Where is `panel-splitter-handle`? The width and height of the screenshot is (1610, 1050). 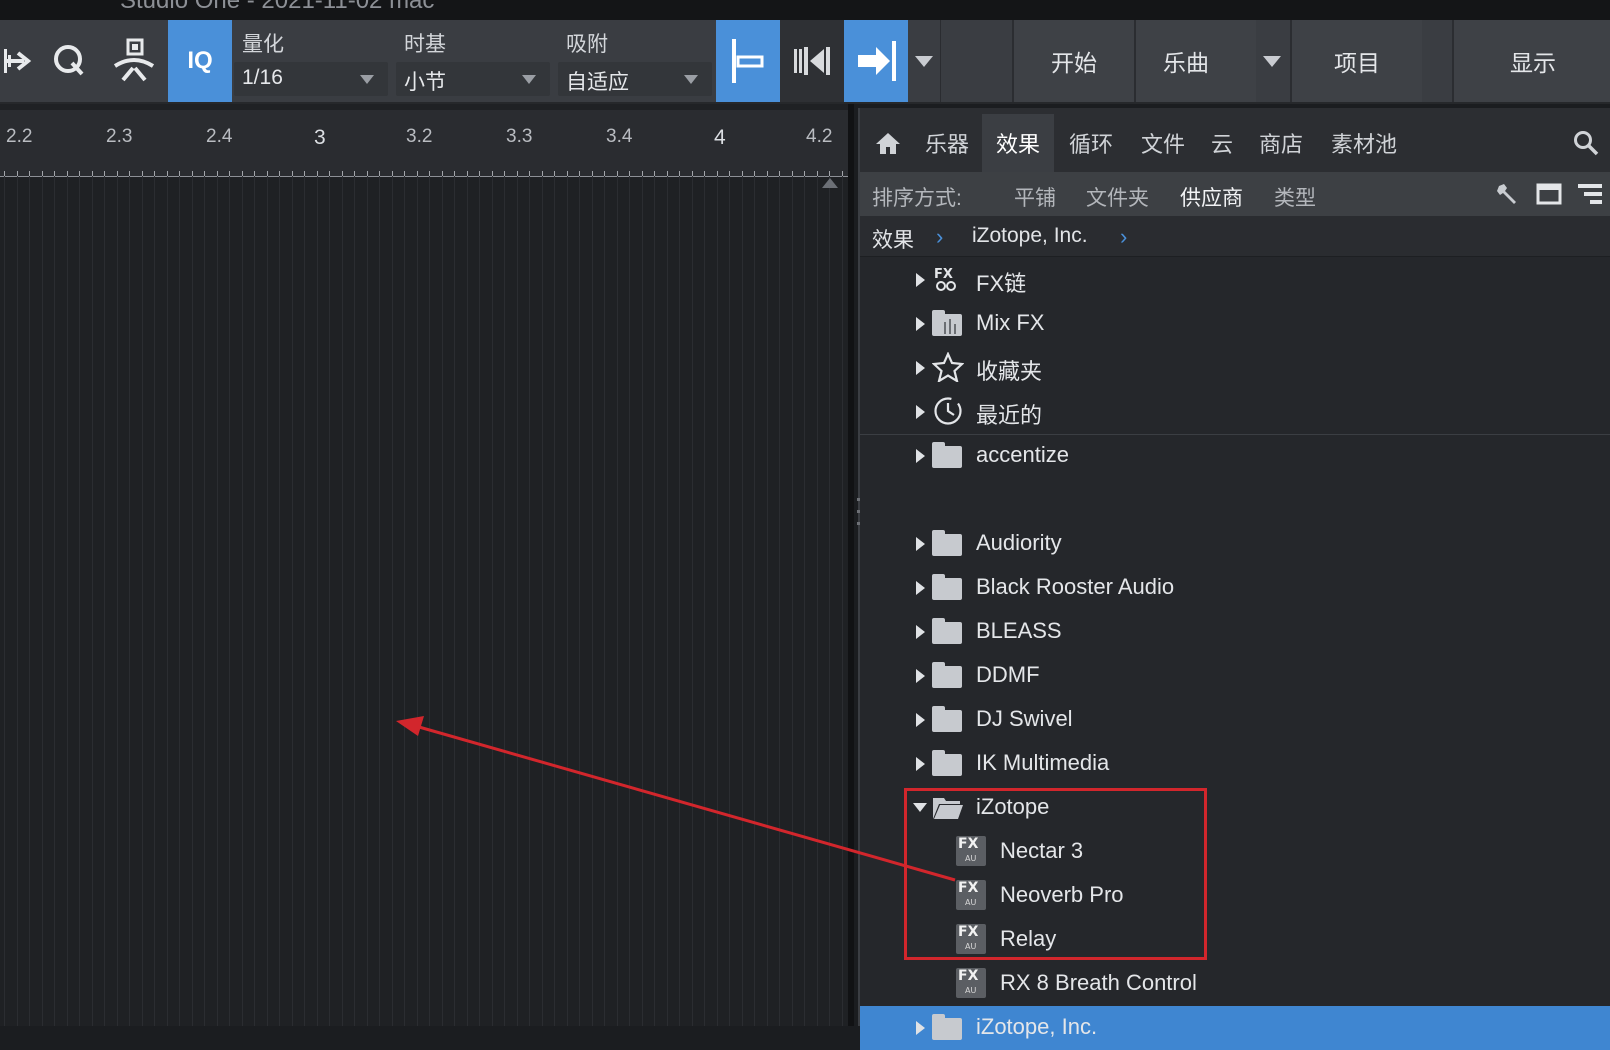
panel-splitter-handle is located at coordinates (858, 512).